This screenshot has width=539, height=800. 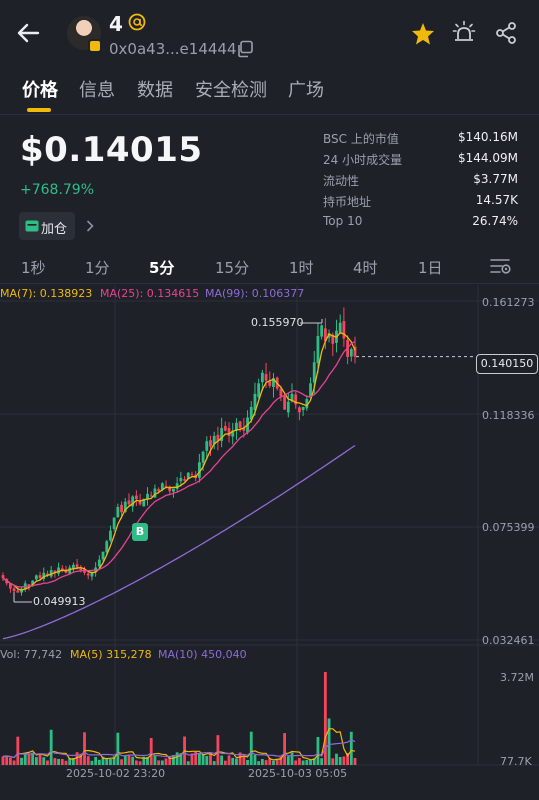 I want to click on time-axis-label: 2025-10-02 23:20, so click(x=116, y=773).